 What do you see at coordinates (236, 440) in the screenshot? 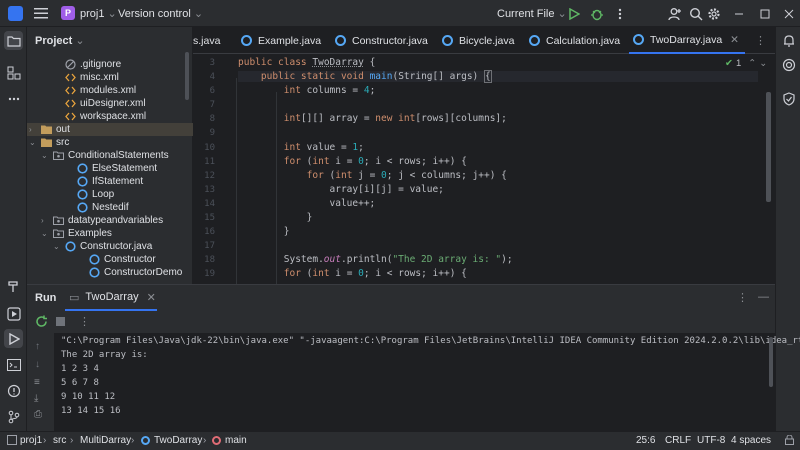
I see `breadcrumb-item: main` at bounding box center [236, 440].